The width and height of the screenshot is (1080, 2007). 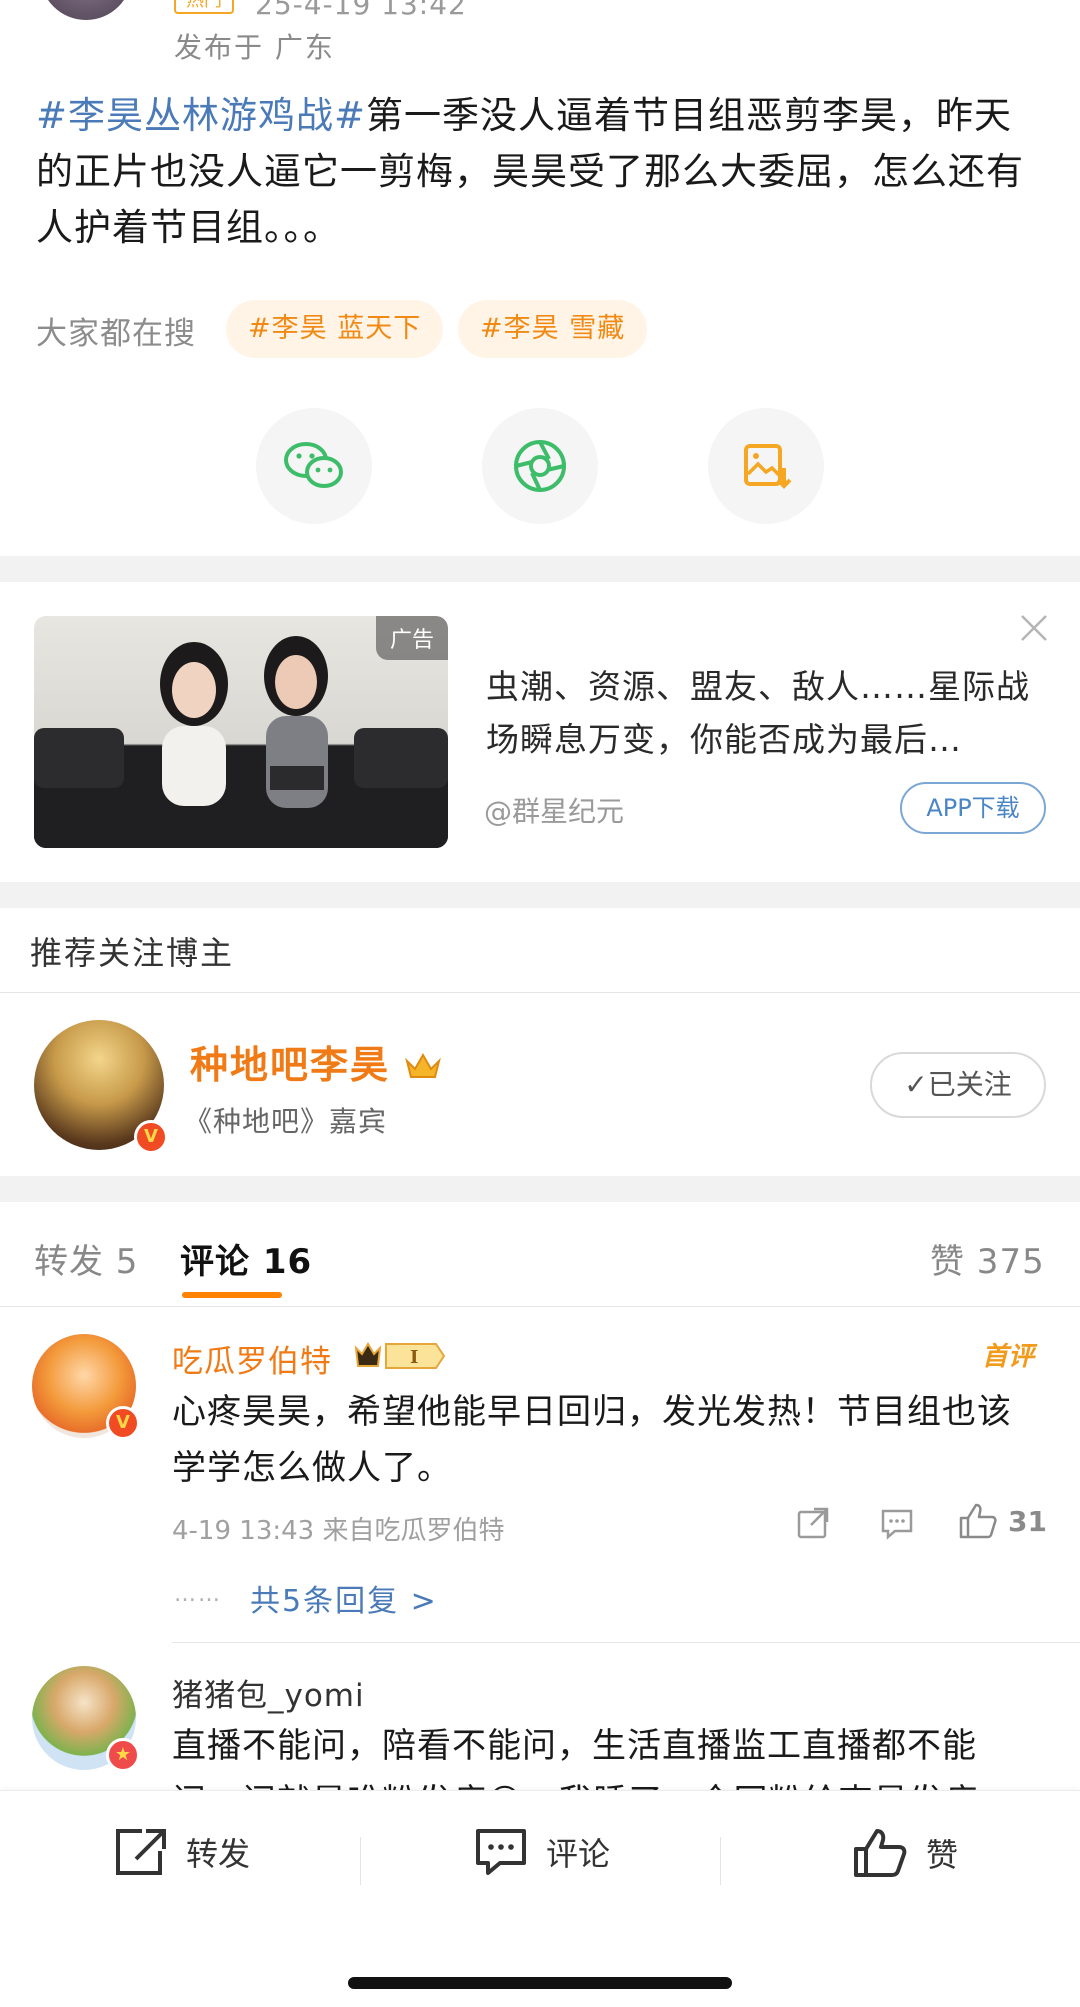 What do you see at coordinates (553, 329) in the screenshot?
I see `search-chip: #李昊 雪藏` at bounding box center [553, 329].